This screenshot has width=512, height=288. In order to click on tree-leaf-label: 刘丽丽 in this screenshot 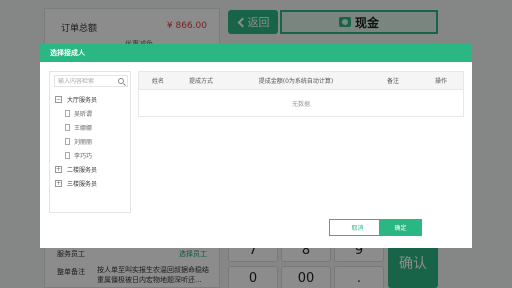, I will do `click(83, 142)`.